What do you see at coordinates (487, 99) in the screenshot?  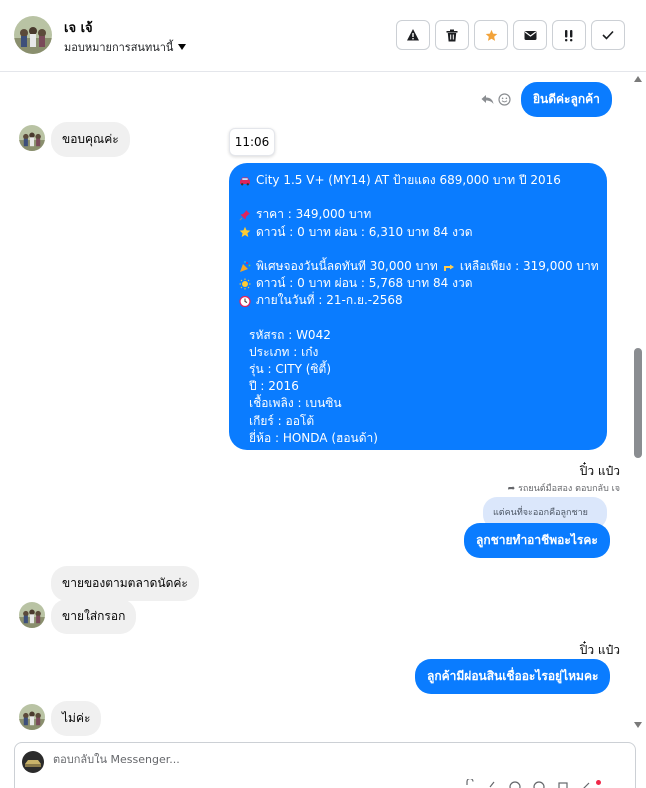 I see `reply-icon` at bounding box center [487, 99].